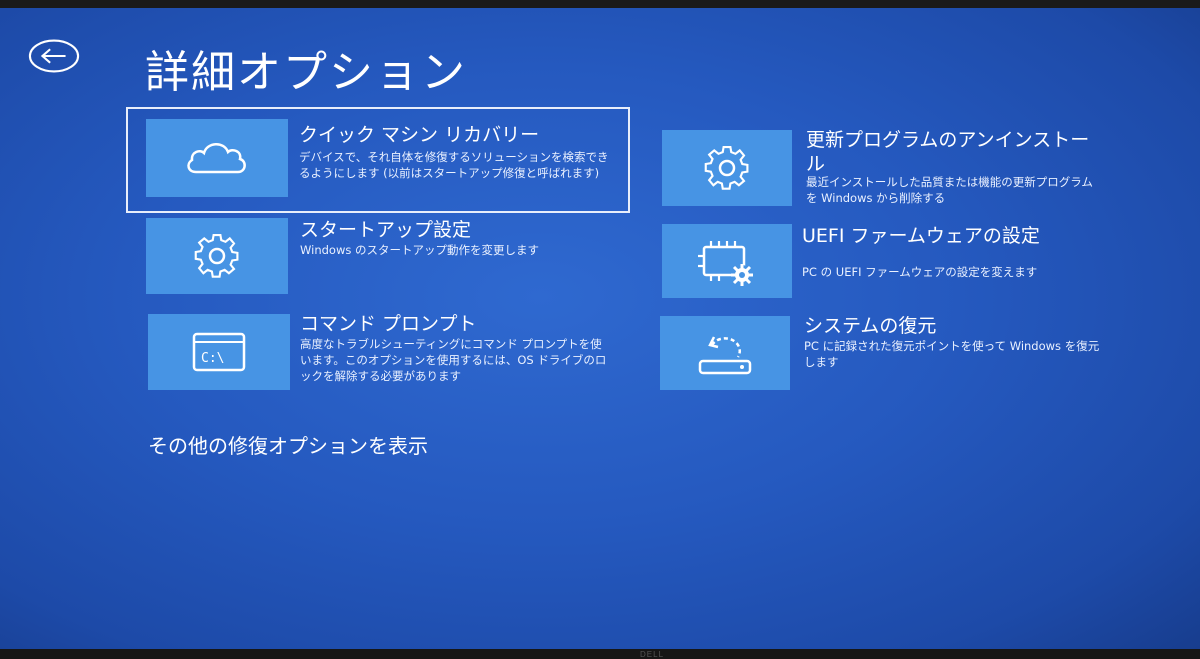 Image resolution: width=1200 pixels, height=659 pixels. I want to click on option-startup-settings: スタートアップ設定 Windows のスタートアップ動作を変更します, so click(381, 256).